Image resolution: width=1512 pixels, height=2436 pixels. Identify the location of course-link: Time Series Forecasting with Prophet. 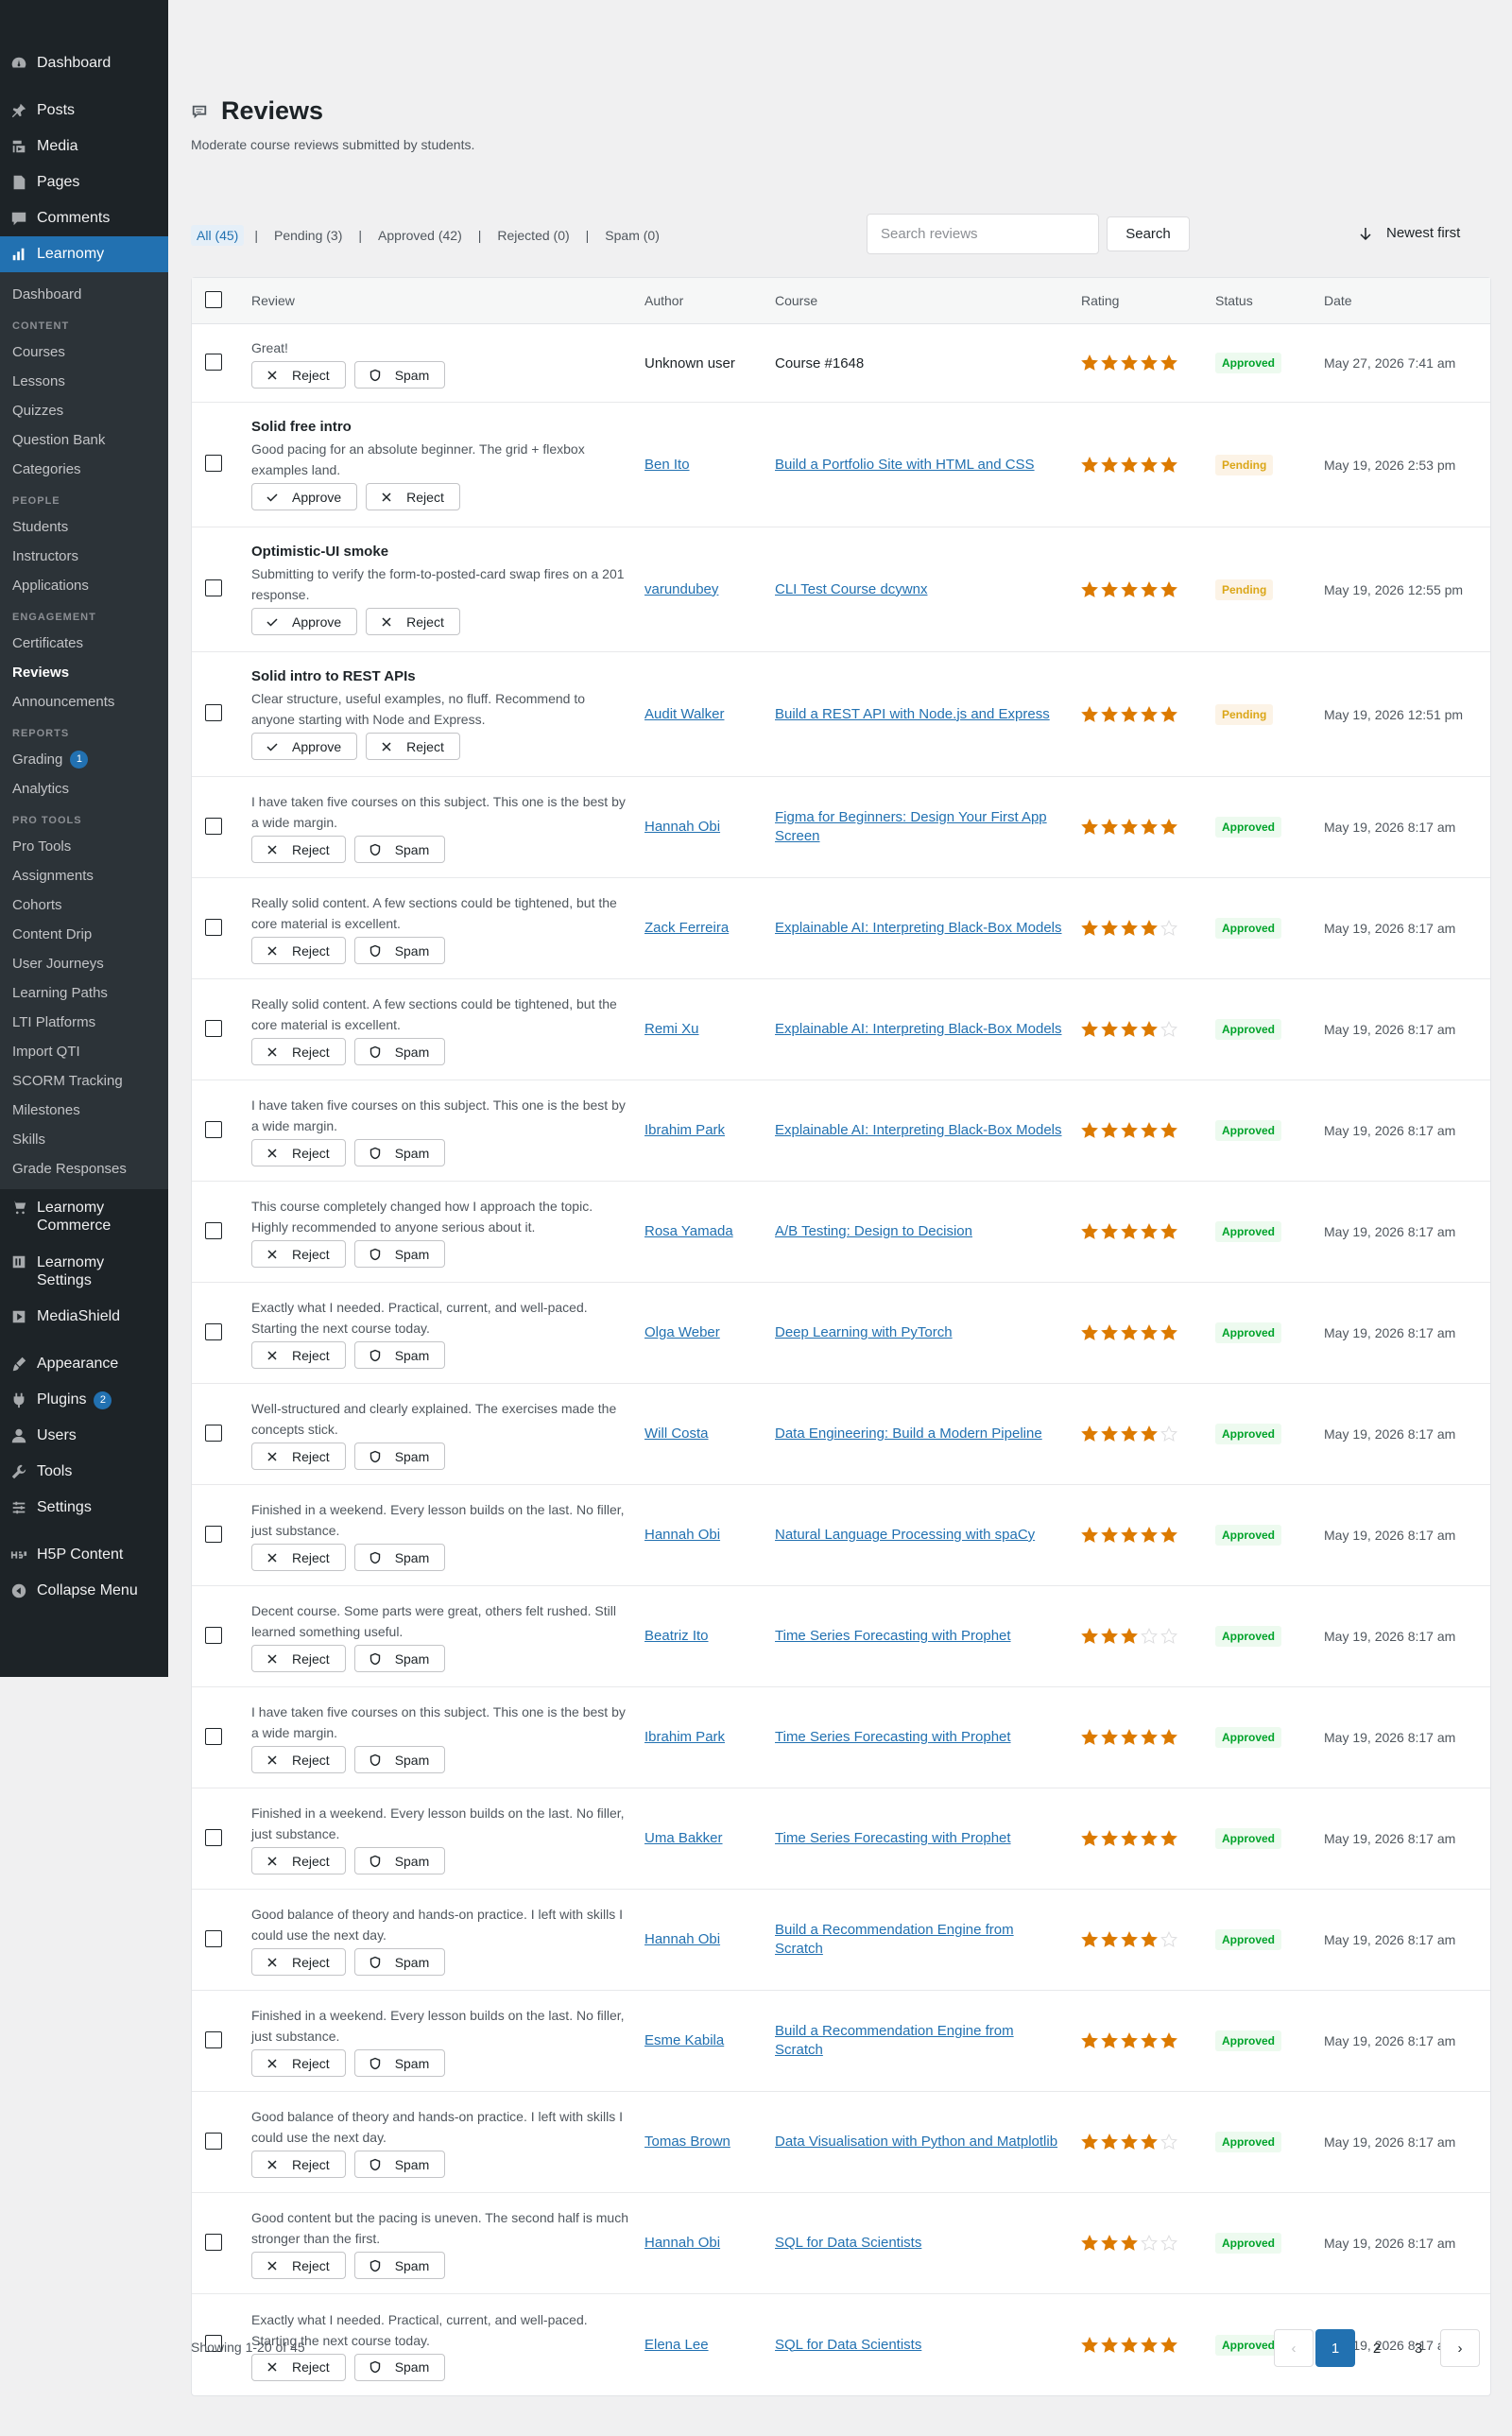
(893, 1636).